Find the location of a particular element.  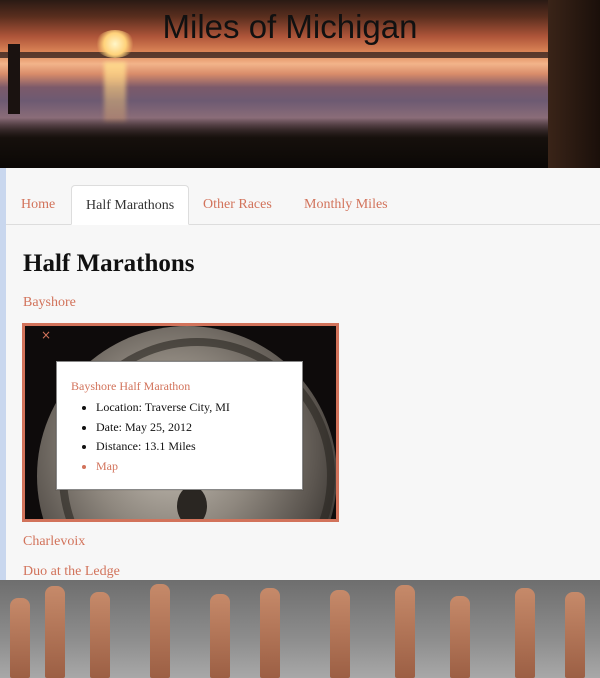

lamp-post is located at coordinates (14, 79).